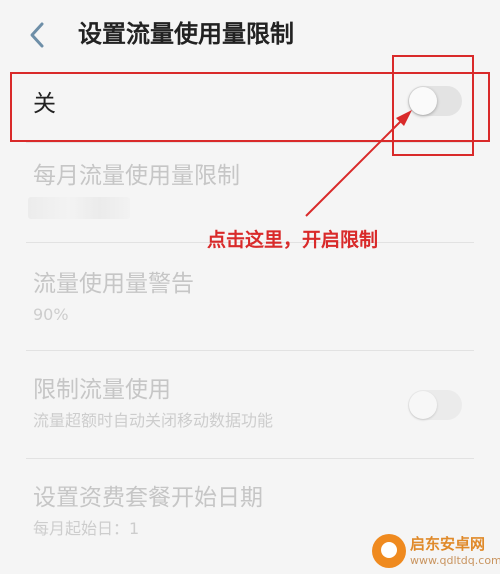 This screenshot has height=574, width=500. I want to click on billing-start-subtitle: 每月起始日：1, so click(86, 528).